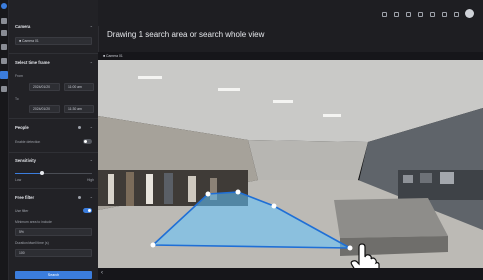 The image size is (483, 280). I want to click on download-icon, so click(432, 14).